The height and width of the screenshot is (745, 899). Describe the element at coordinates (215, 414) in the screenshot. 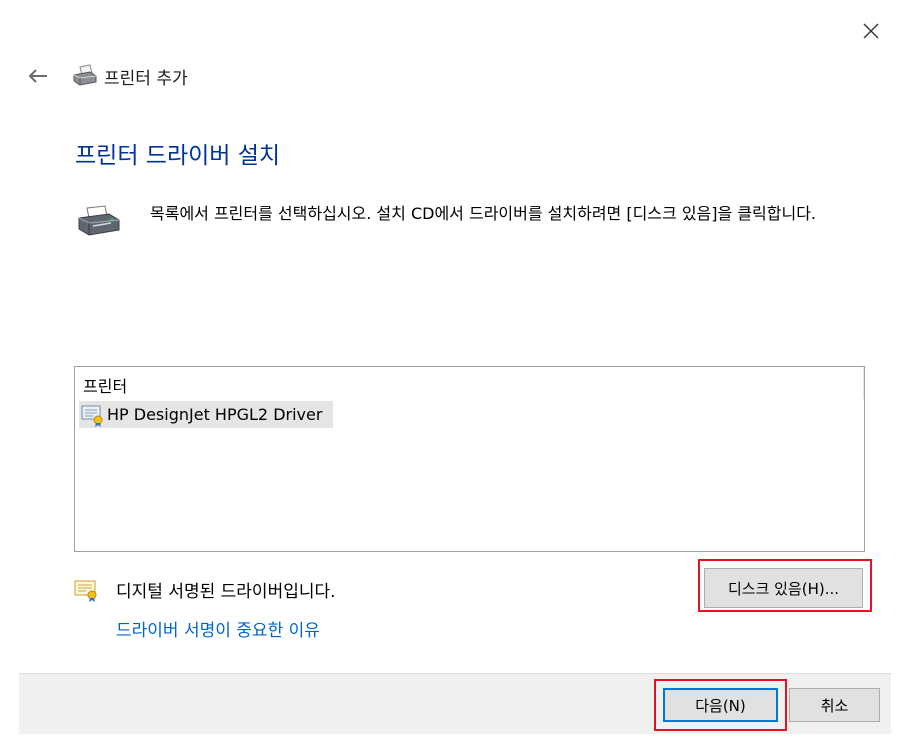

I see `list-item-label: HP DesignJet HPGL2 Driver` at that location.